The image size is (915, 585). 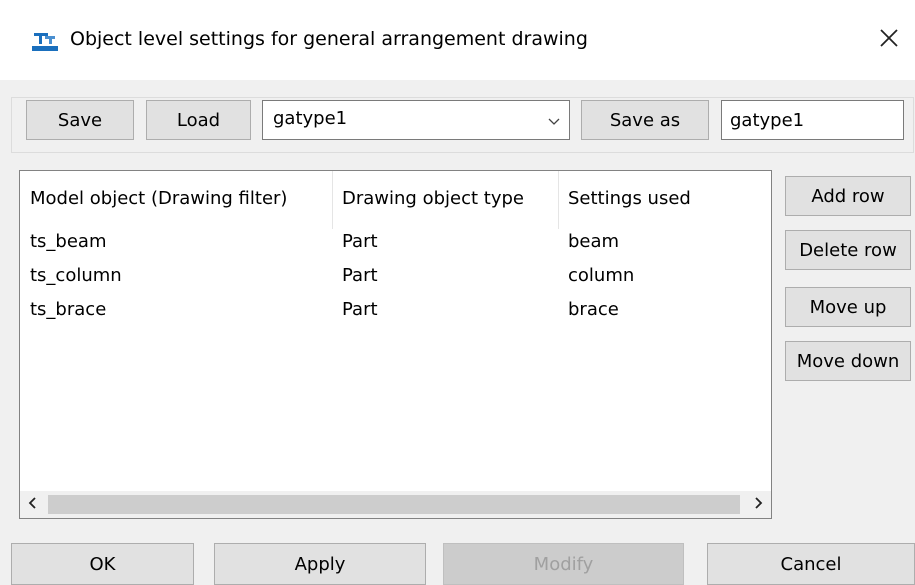 What do you see at coordinates (848, 196) in the screenshot?
I see `add-row-button: Add row` at bounding box center [848, 196].